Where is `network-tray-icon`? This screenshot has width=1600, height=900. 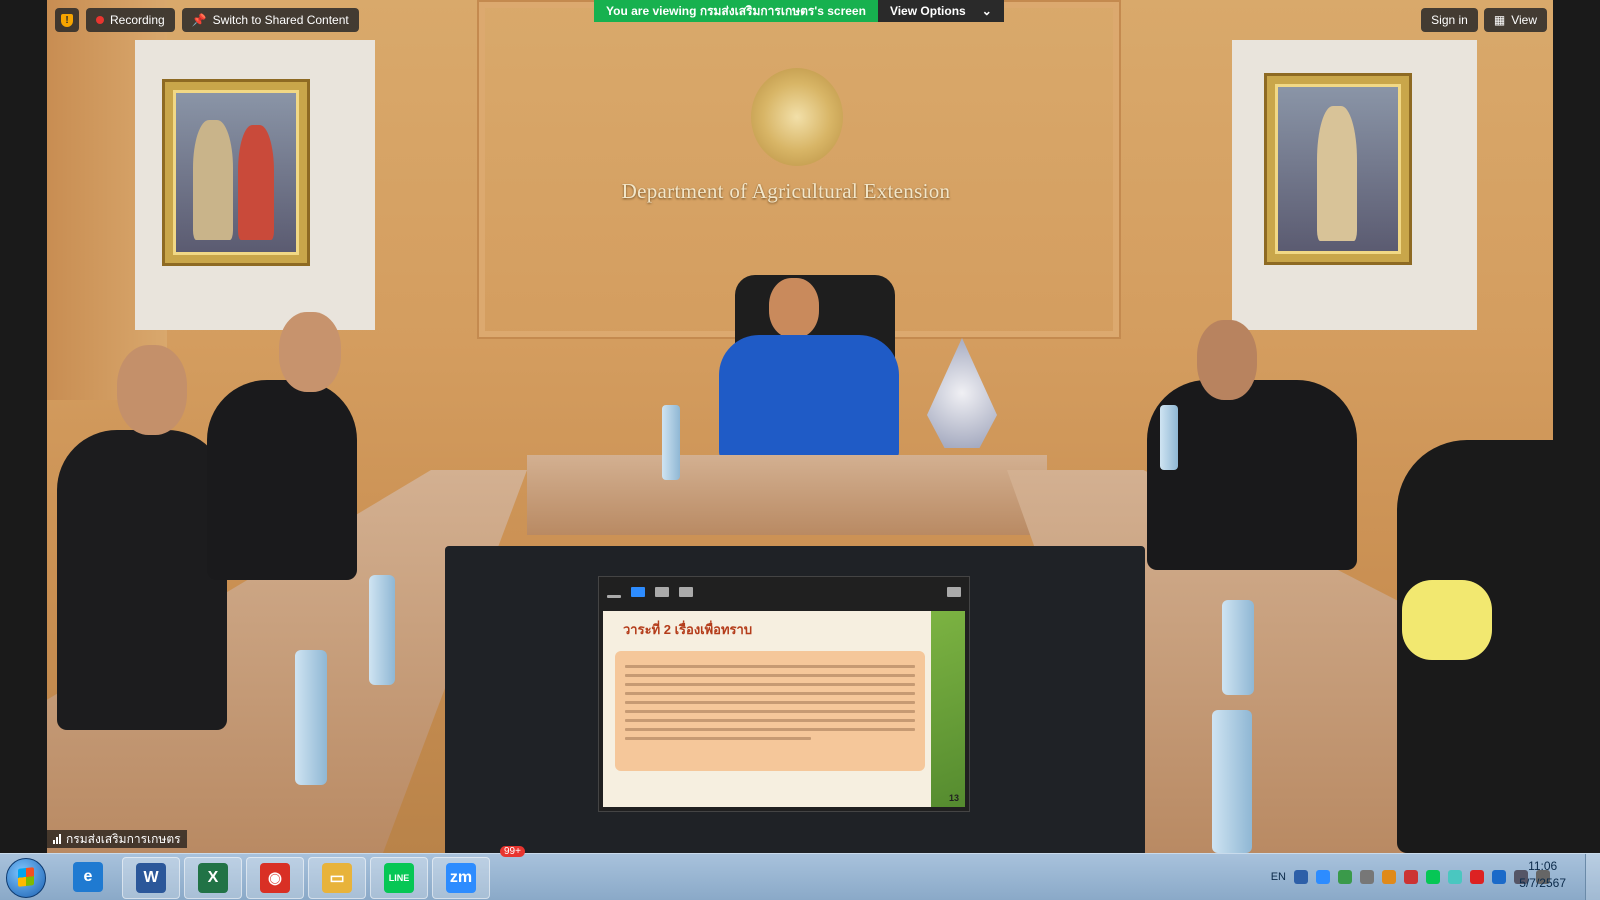
network-tray-icon is located at coordinates (1367, 877).